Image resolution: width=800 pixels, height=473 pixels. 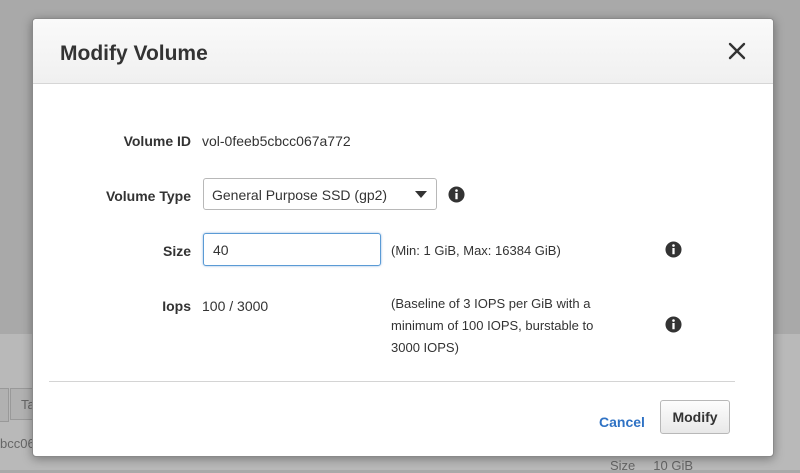 I want to click on background-size-value: 10 GiB, so click(x=673, y=465).